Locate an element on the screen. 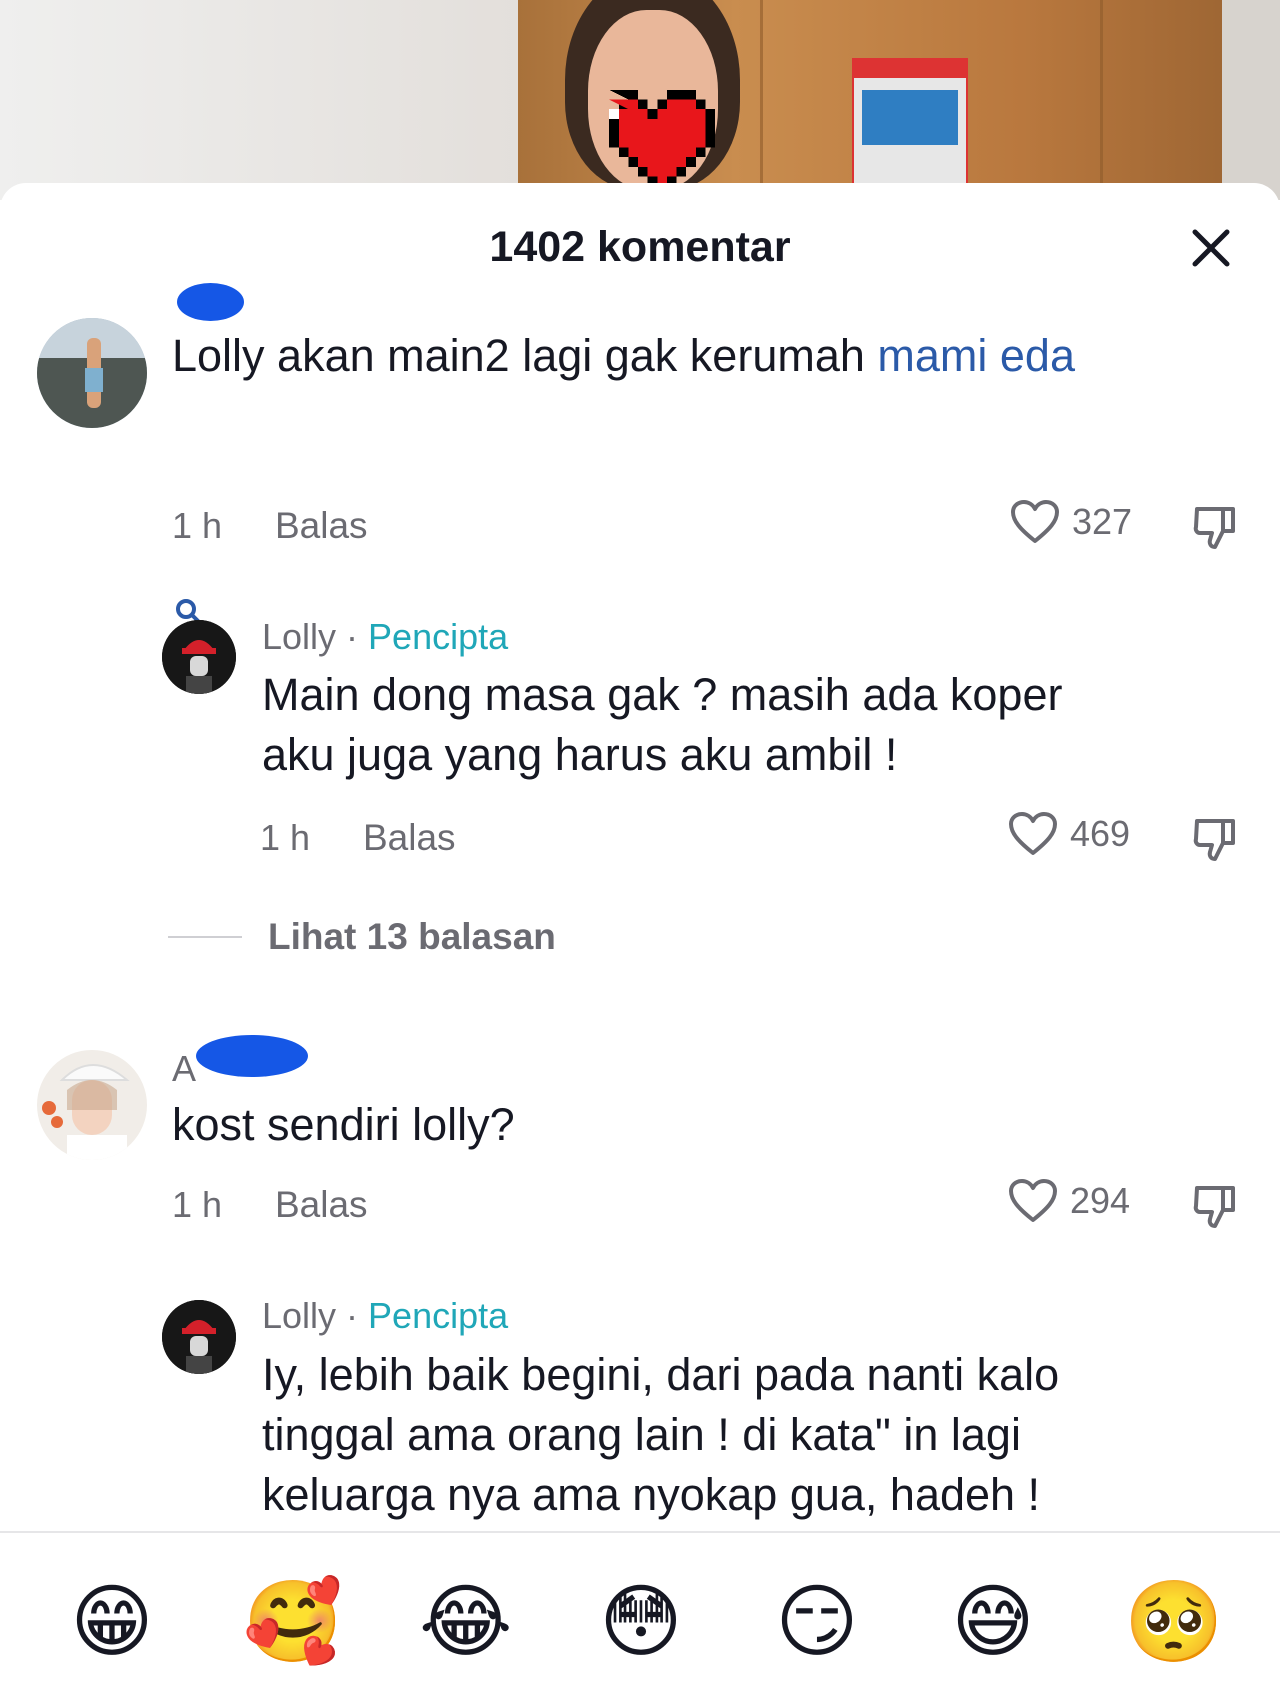  emoji-grin: 😁 is located at coordinates (112, 1622).